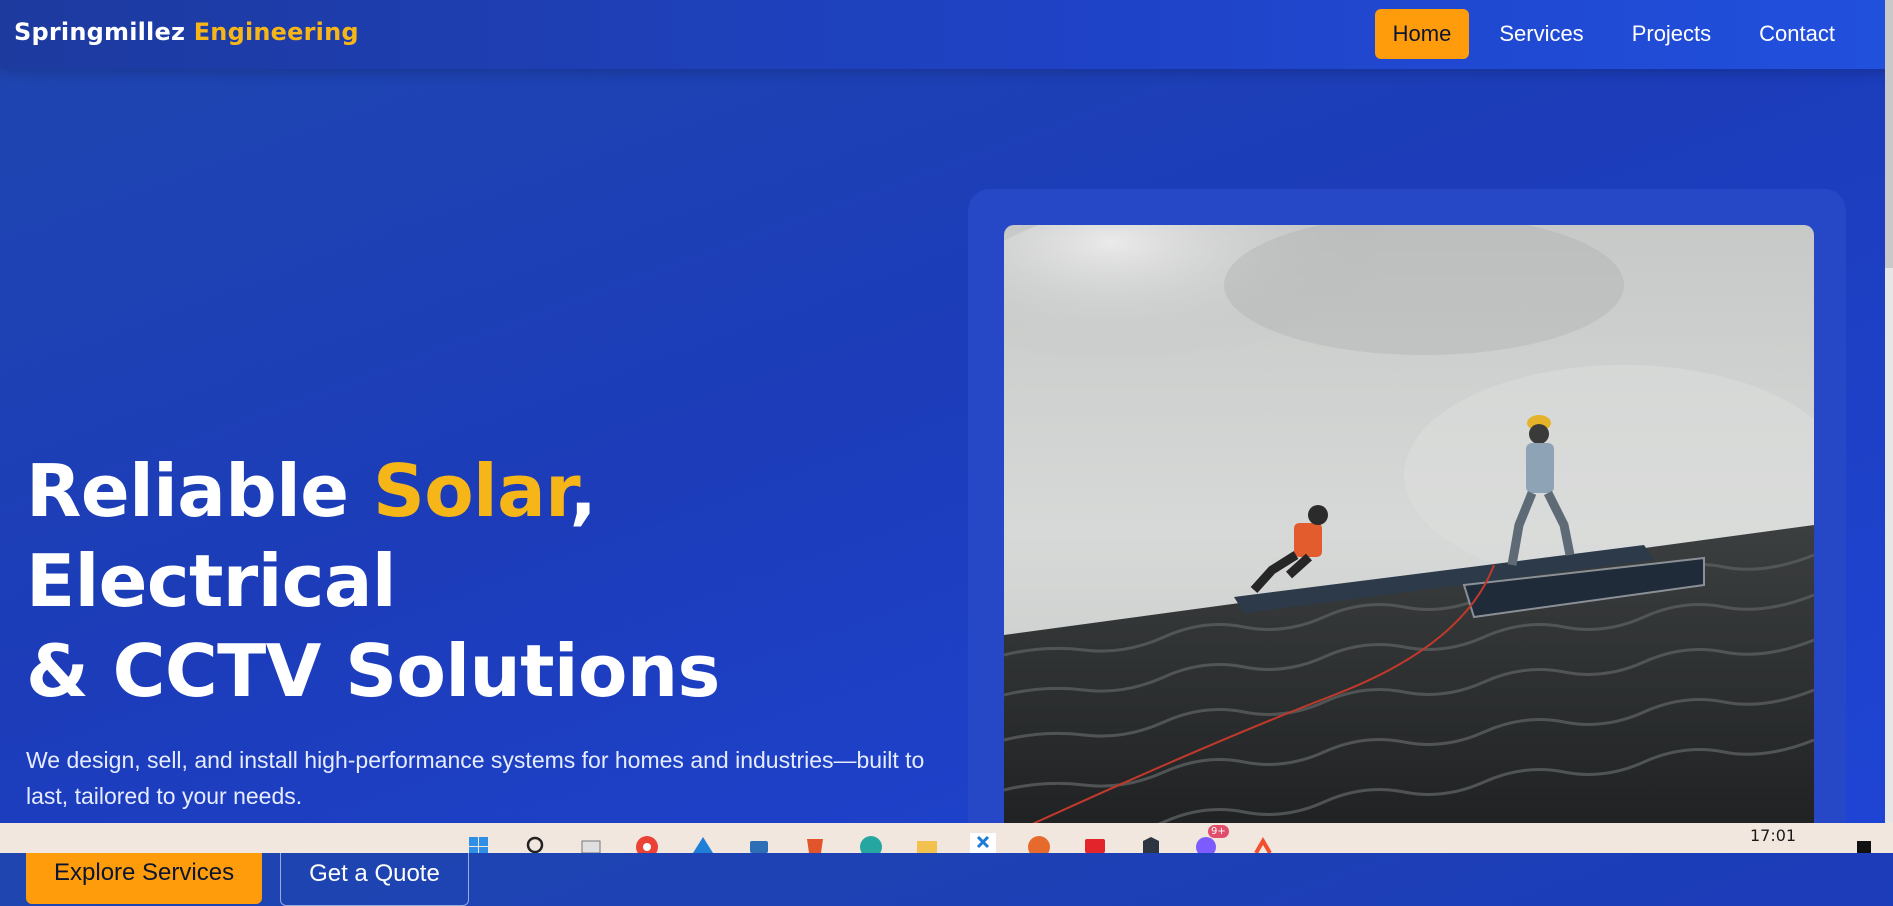  I want to click on nav-home: Home, so click(1422, 34).